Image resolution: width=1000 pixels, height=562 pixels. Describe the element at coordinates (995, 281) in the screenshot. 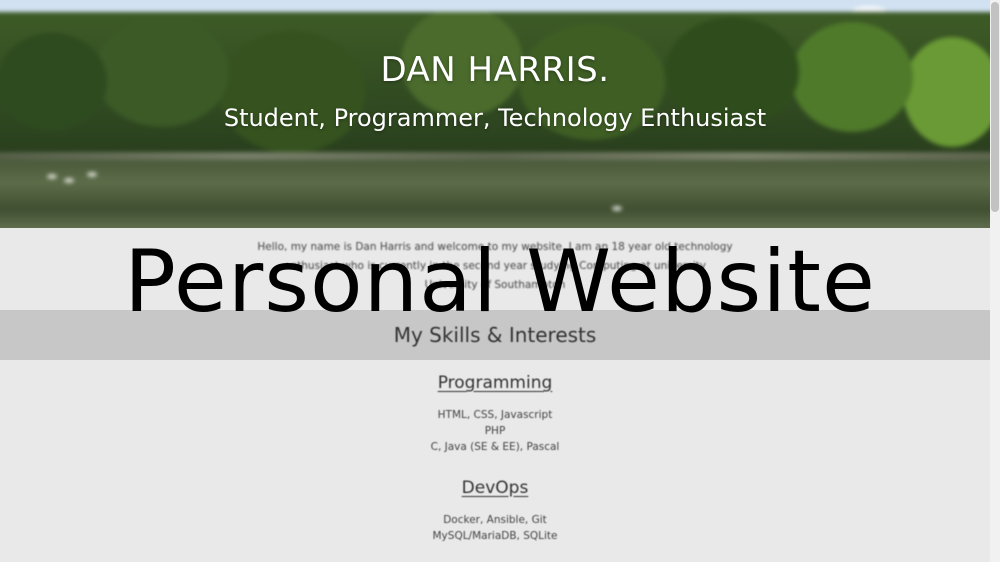

I see `vertical-scrollbar` at that location.